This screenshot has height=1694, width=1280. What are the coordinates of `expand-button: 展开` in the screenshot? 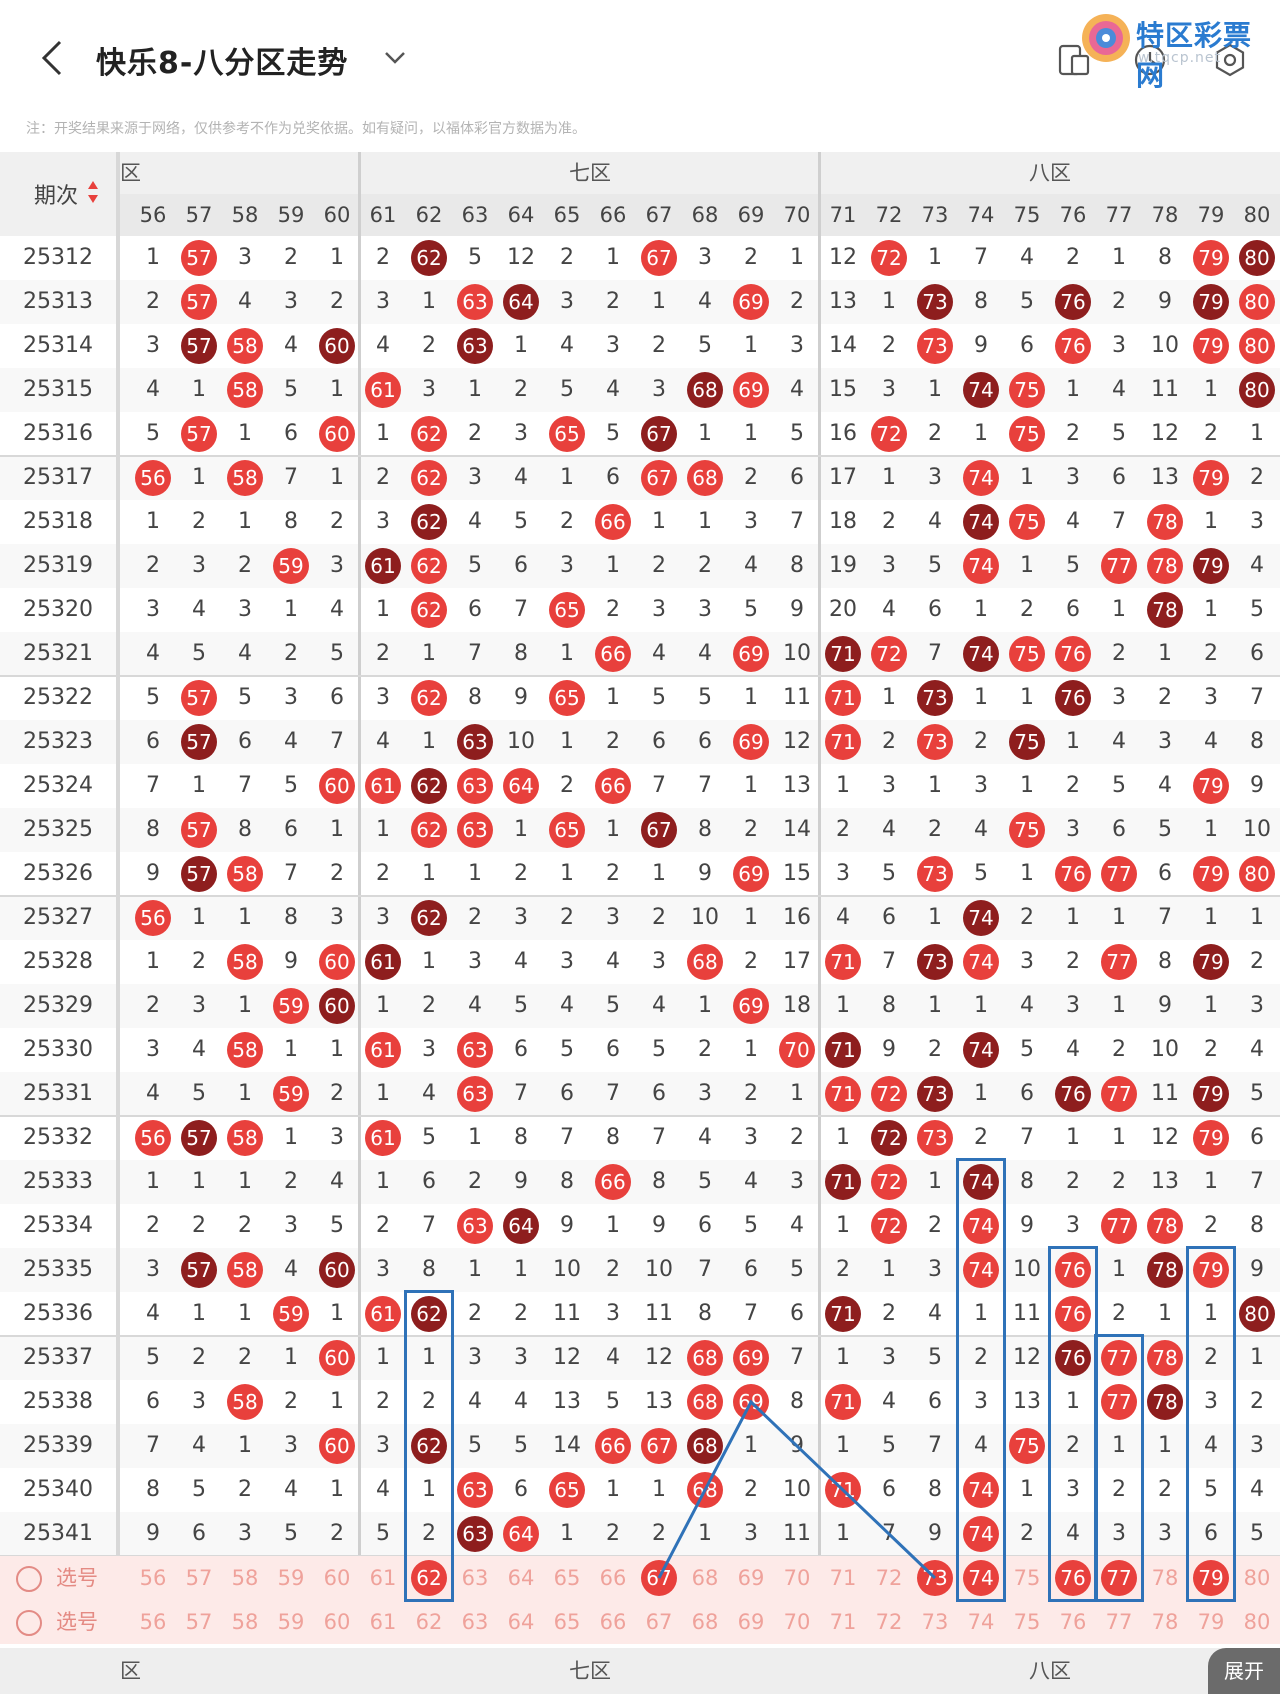 It's located at (1244, 1671).